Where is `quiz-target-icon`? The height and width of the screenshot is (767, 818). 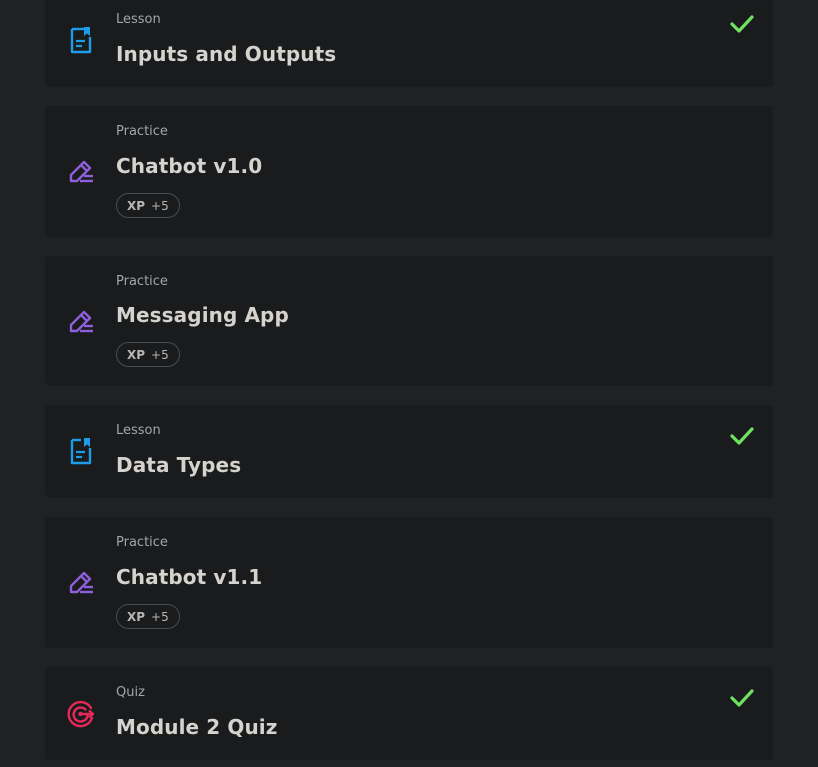
quiz-target-icon is located at coordinates (81, 714).